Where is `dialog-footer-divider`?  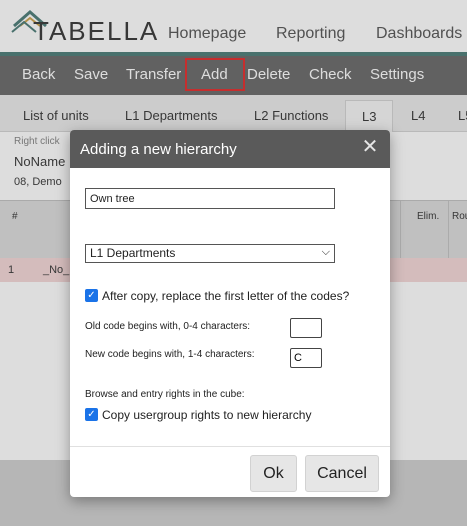 dialog-footer-divider is located at coordinates (230, 446).